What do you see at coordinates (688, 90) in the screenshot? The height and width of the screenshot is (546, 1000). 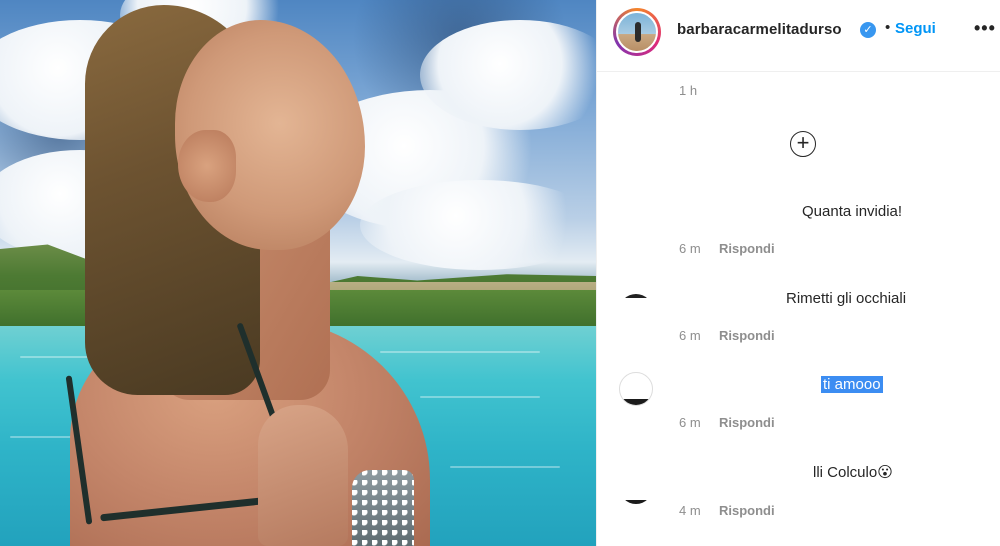 I see `caption-timestamp: 1 h` at bounding box center [688, 90].